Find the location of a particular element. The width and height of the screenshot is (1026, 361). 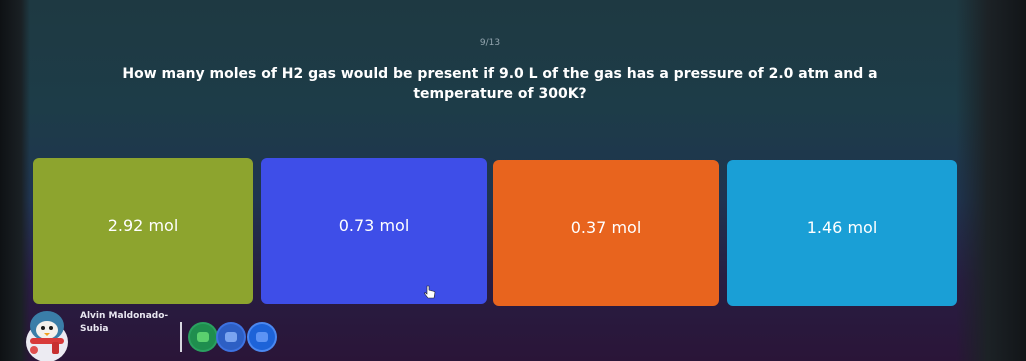

answer-option-label: 0.37 mol is located at coordinates (606, 227).